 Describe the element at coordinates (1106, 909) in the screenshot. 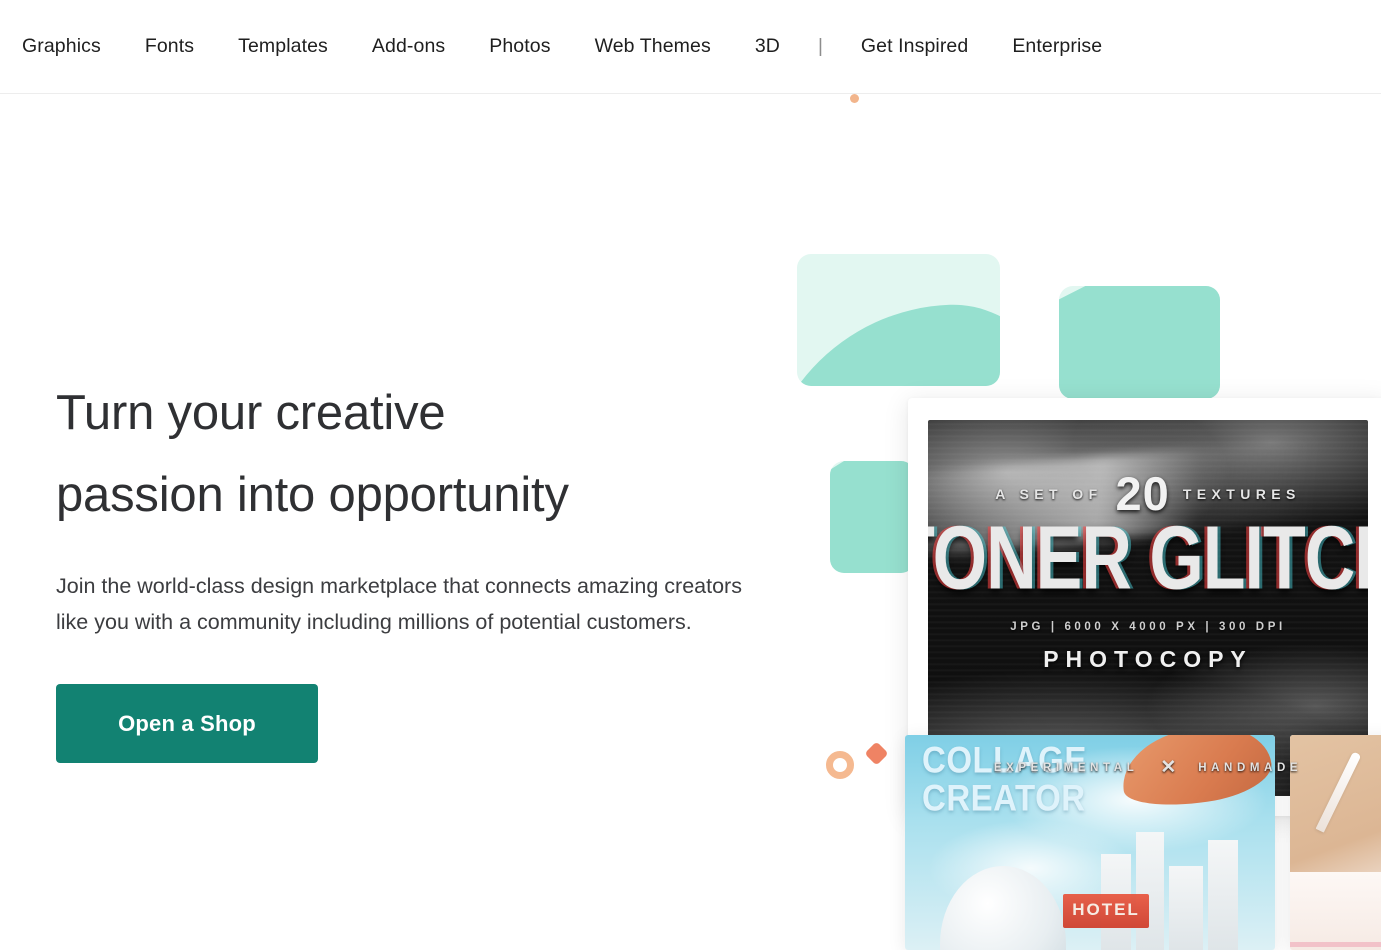

I see `collage-hotel-sign-label: HOTEL` at that location.